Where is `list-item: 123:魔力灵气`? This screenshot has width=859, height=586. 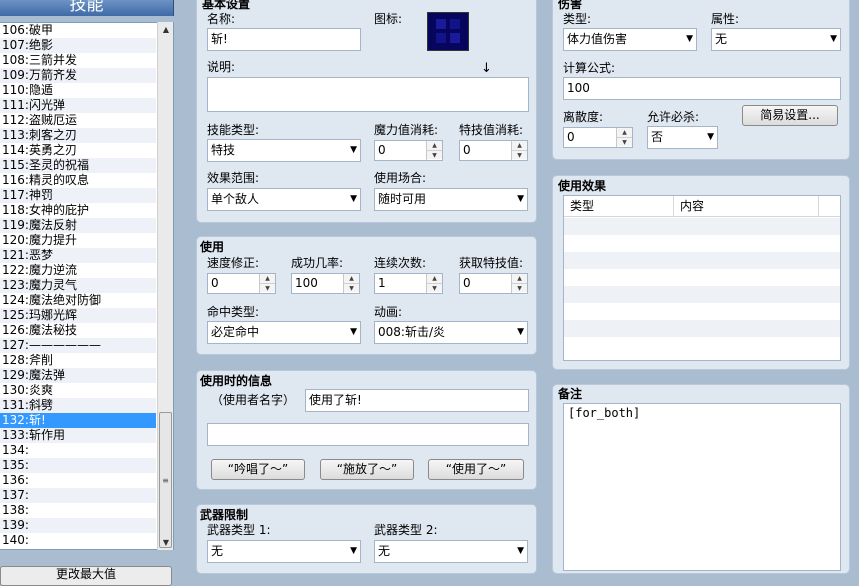
list-item: 123:魔力灵气 is located at coordinates (78, 285).